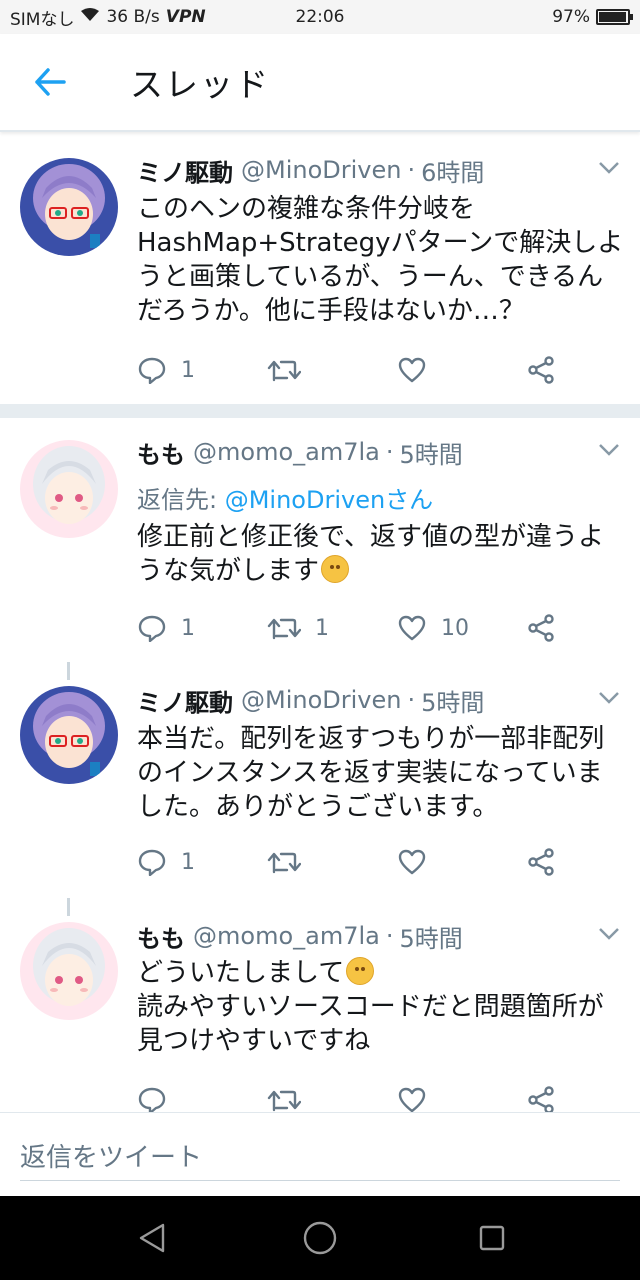 The width and height of the screenshot is (640, 1280). Describe the element at coordinates (452, 170) in the screenshot. I see `tweet-time: 6時間` at that location.